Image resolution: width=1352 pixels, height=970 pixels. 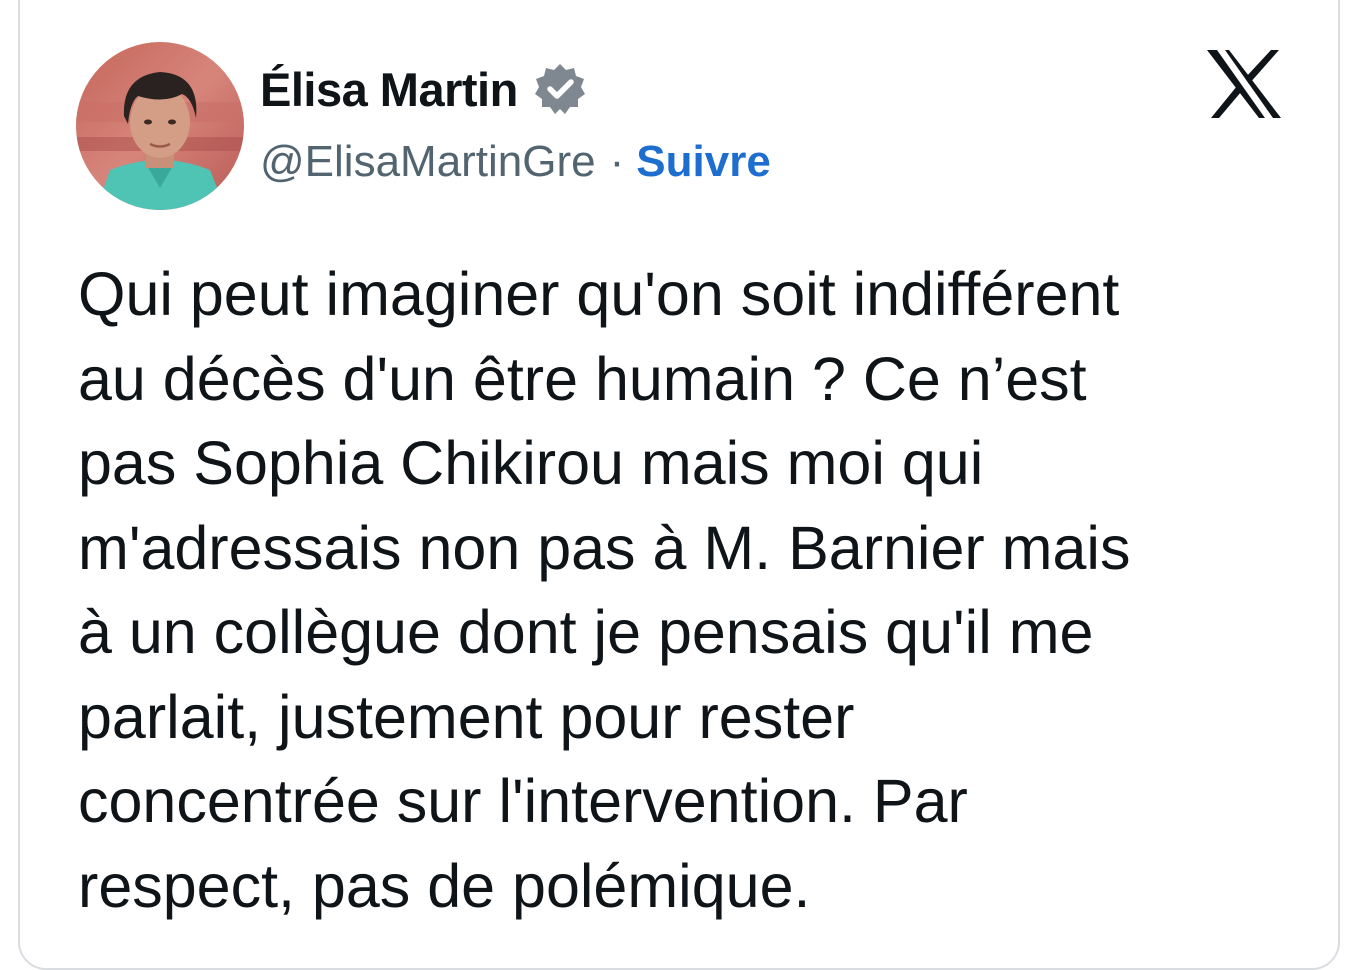 I want to click on author-name-row: Élisa Martin, so click(x=424, y=89).